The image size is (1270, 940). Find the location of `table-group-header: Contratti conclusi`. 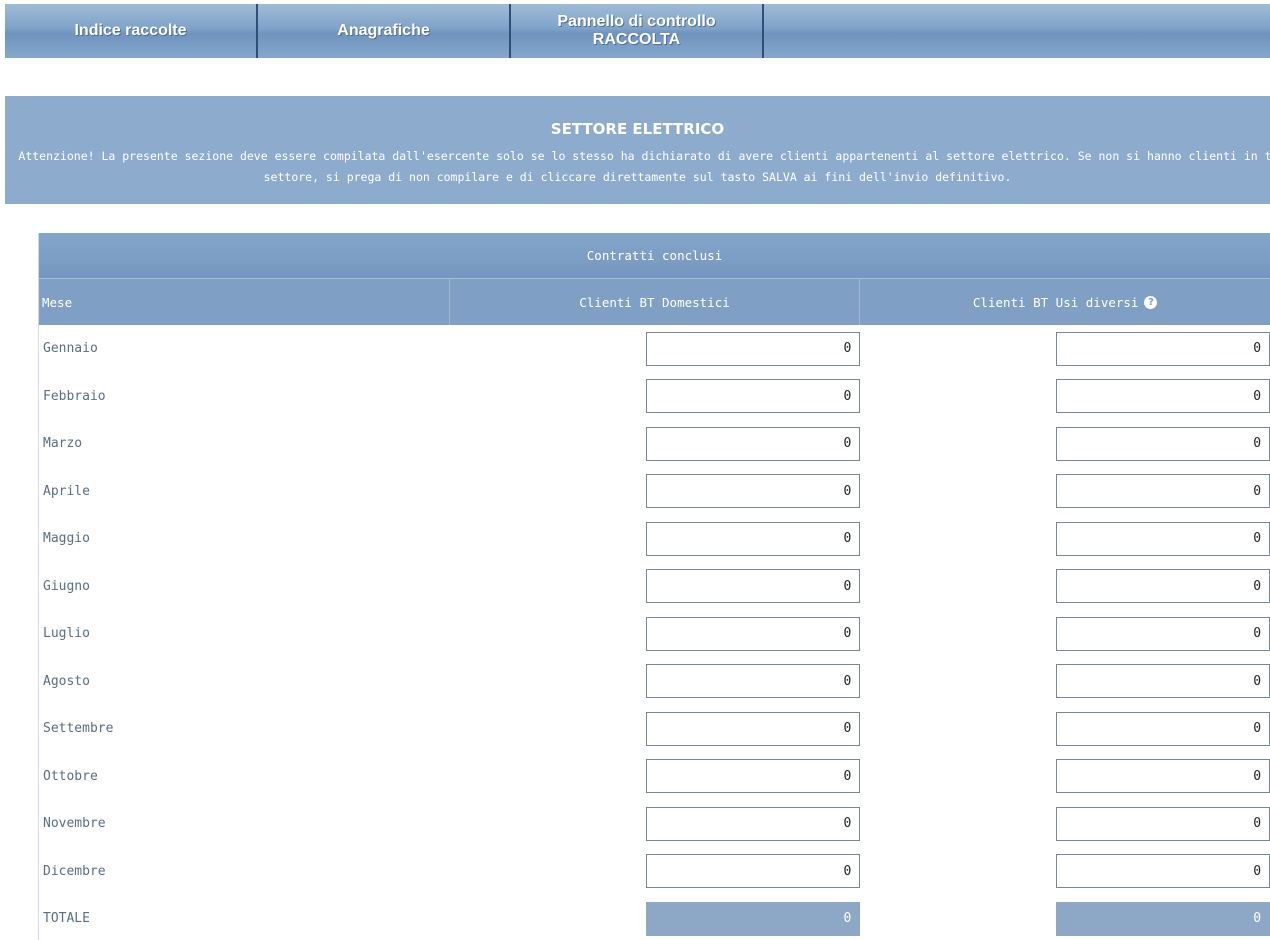

table-group-header: Contratti conclusi is located at coordinates (654, 256).